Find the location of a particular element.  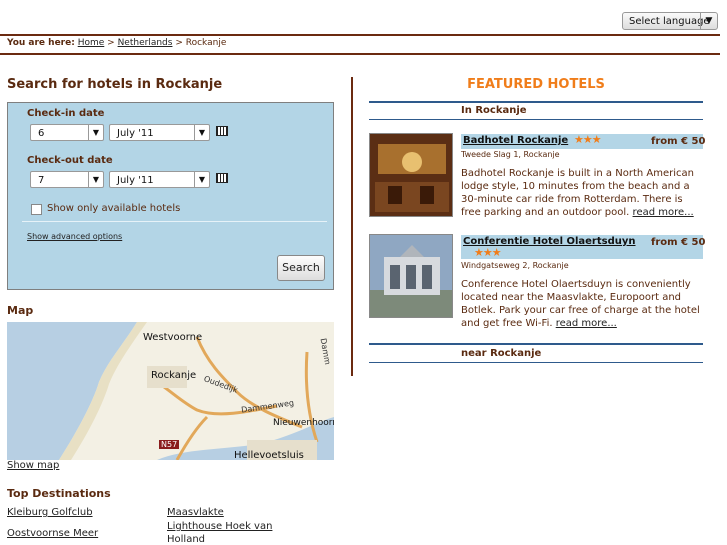

near-location-label: near Rockanje is located at coordinates (501, 353).